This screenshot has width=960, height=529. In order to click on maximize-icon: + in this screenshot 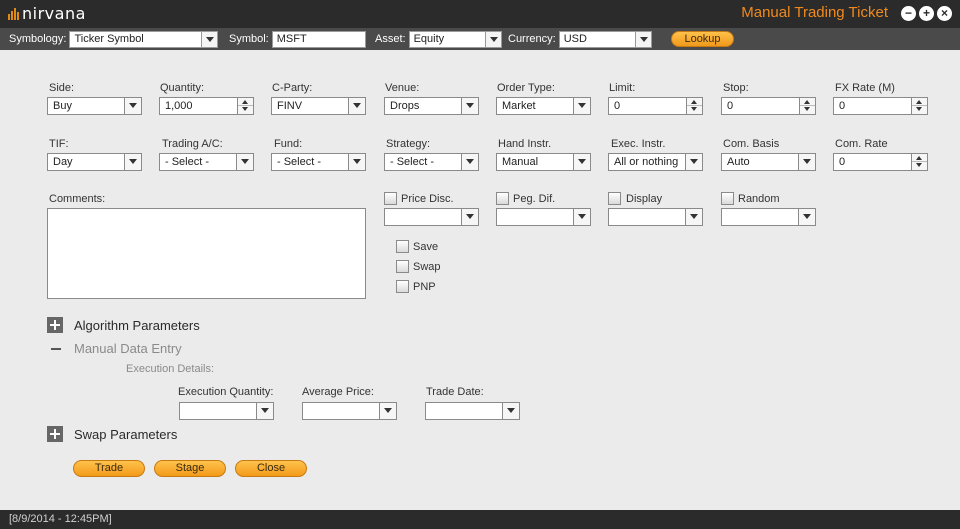, I will do `click(926, 13)`.